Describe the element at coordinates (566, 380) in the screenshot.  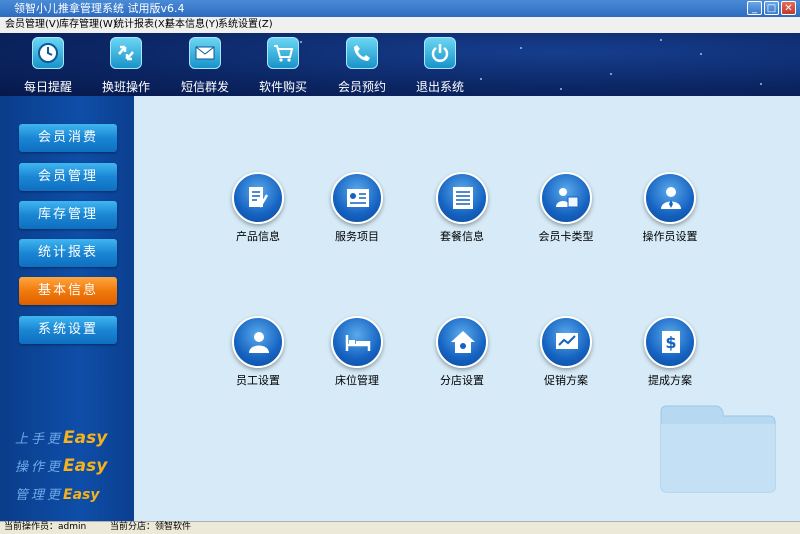
I see `module-label: 促销方案` at that location.